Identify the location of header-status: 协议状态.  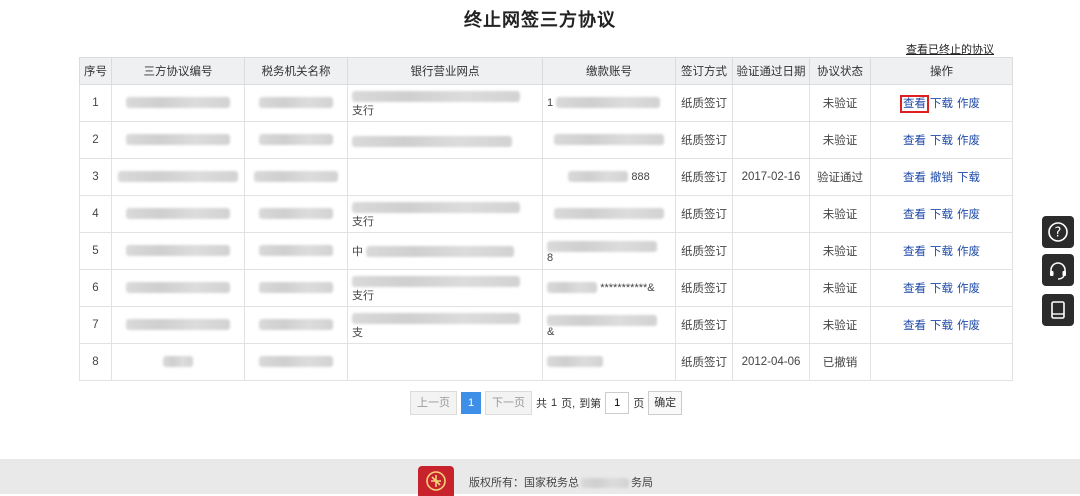
(840, 71).